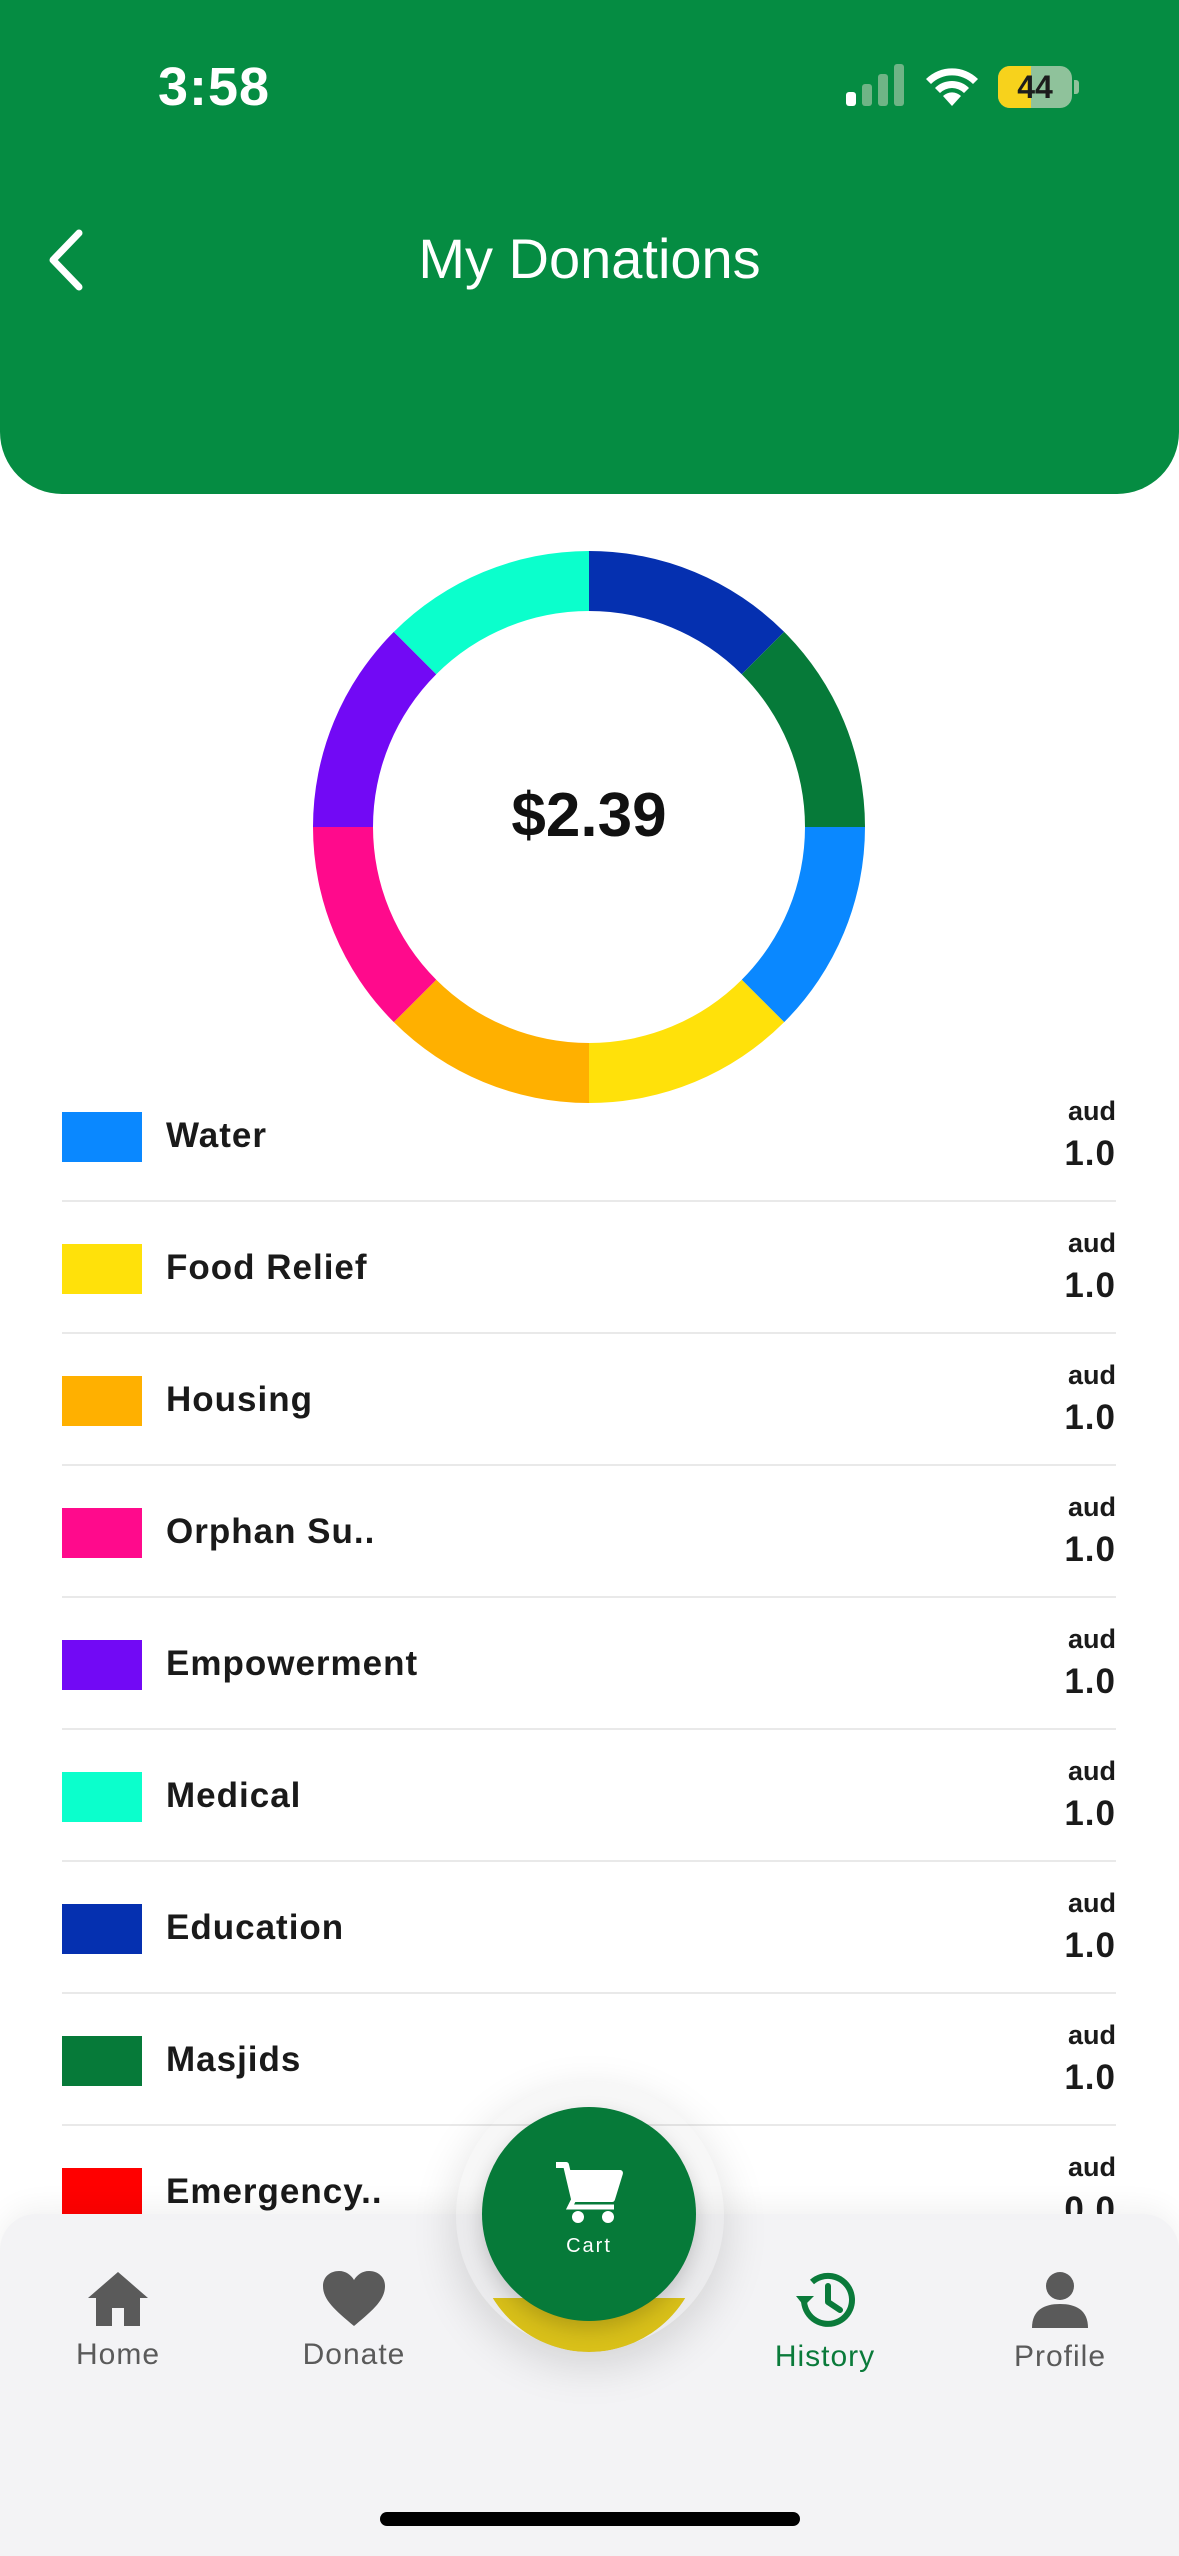  Describe the element at coordinates (239, 1399) in the screenshot. I see `category-name: Housing` at that location.